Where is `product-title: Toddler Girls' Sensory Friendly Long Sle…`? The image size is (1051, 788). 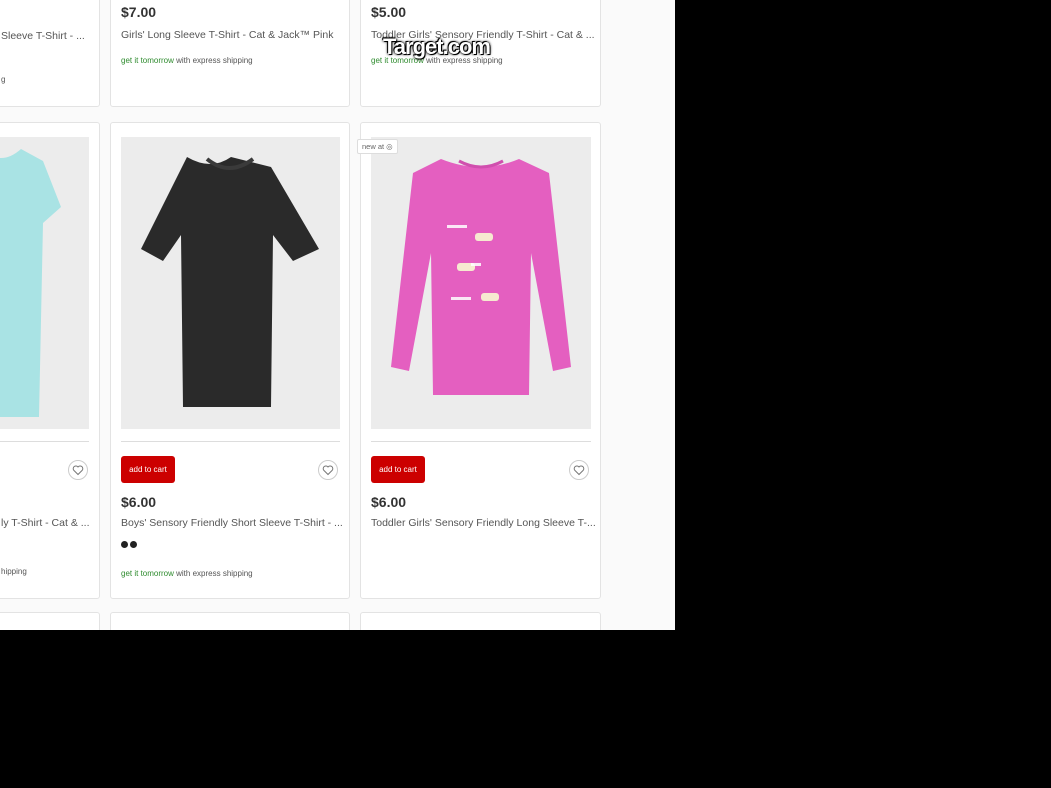
product-title: Toddler Girls' Sensory Friendly Long Sle… is located at coordinates (484, 523).